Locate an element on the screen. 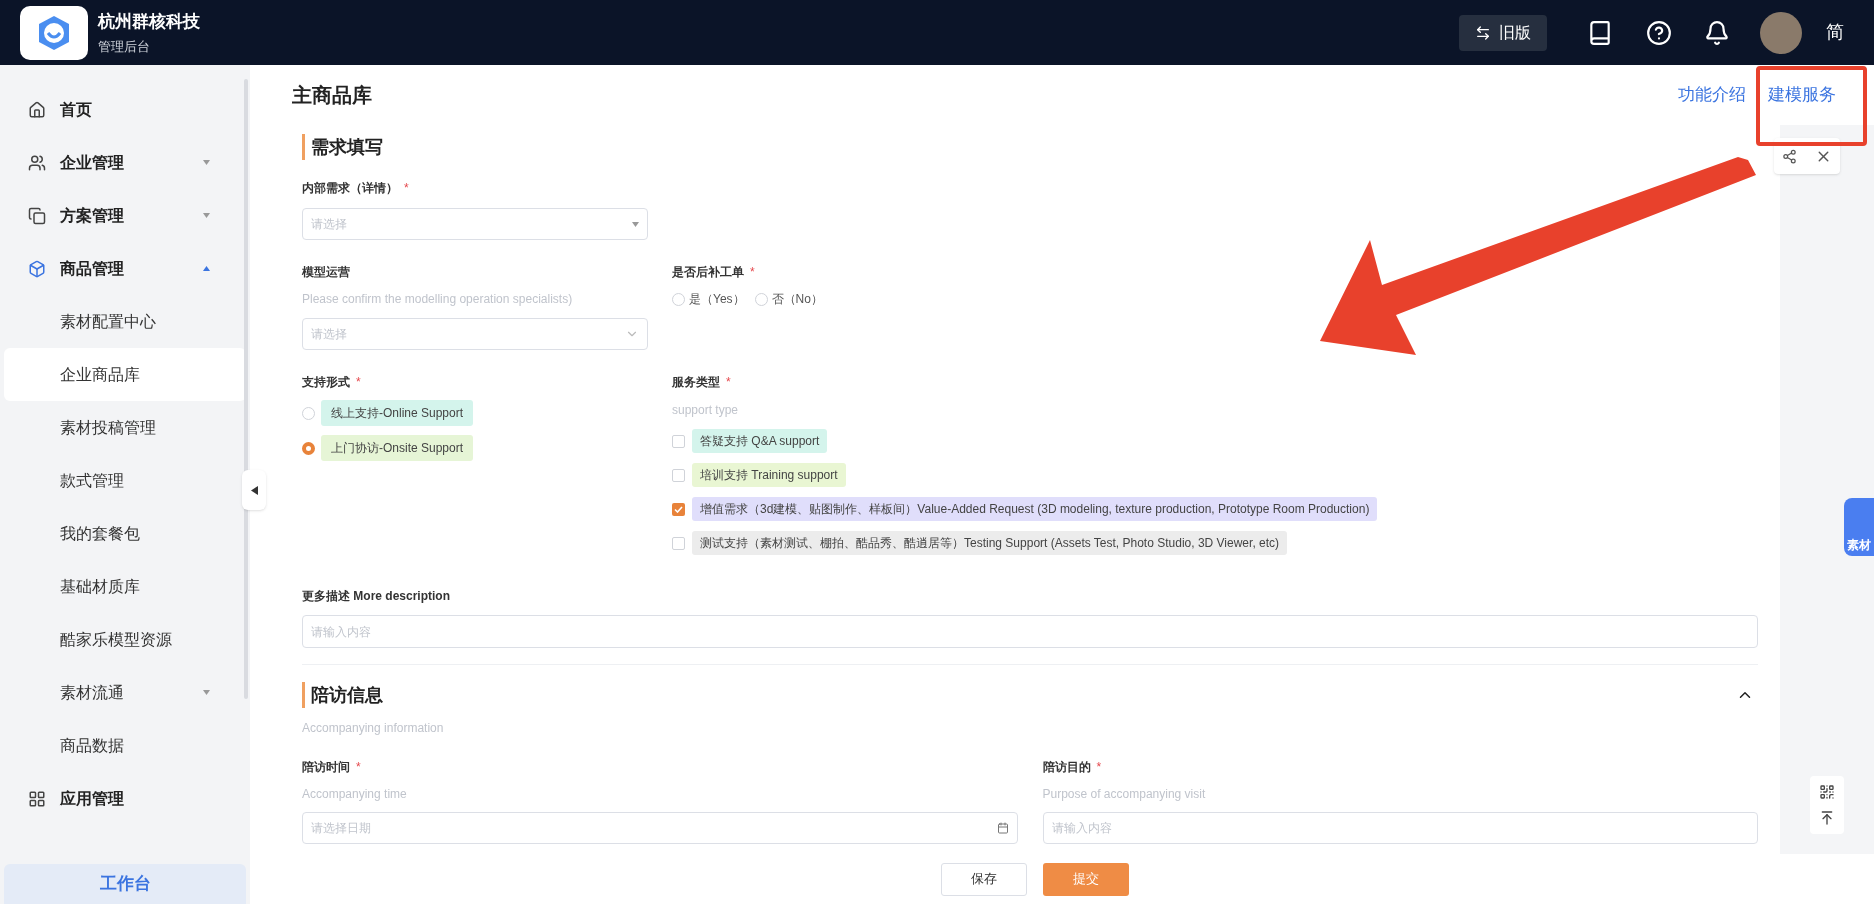 The width and height of the screenshot is (1874, 904). section-title: 陪访信息 is located at coordinates (347, 695).